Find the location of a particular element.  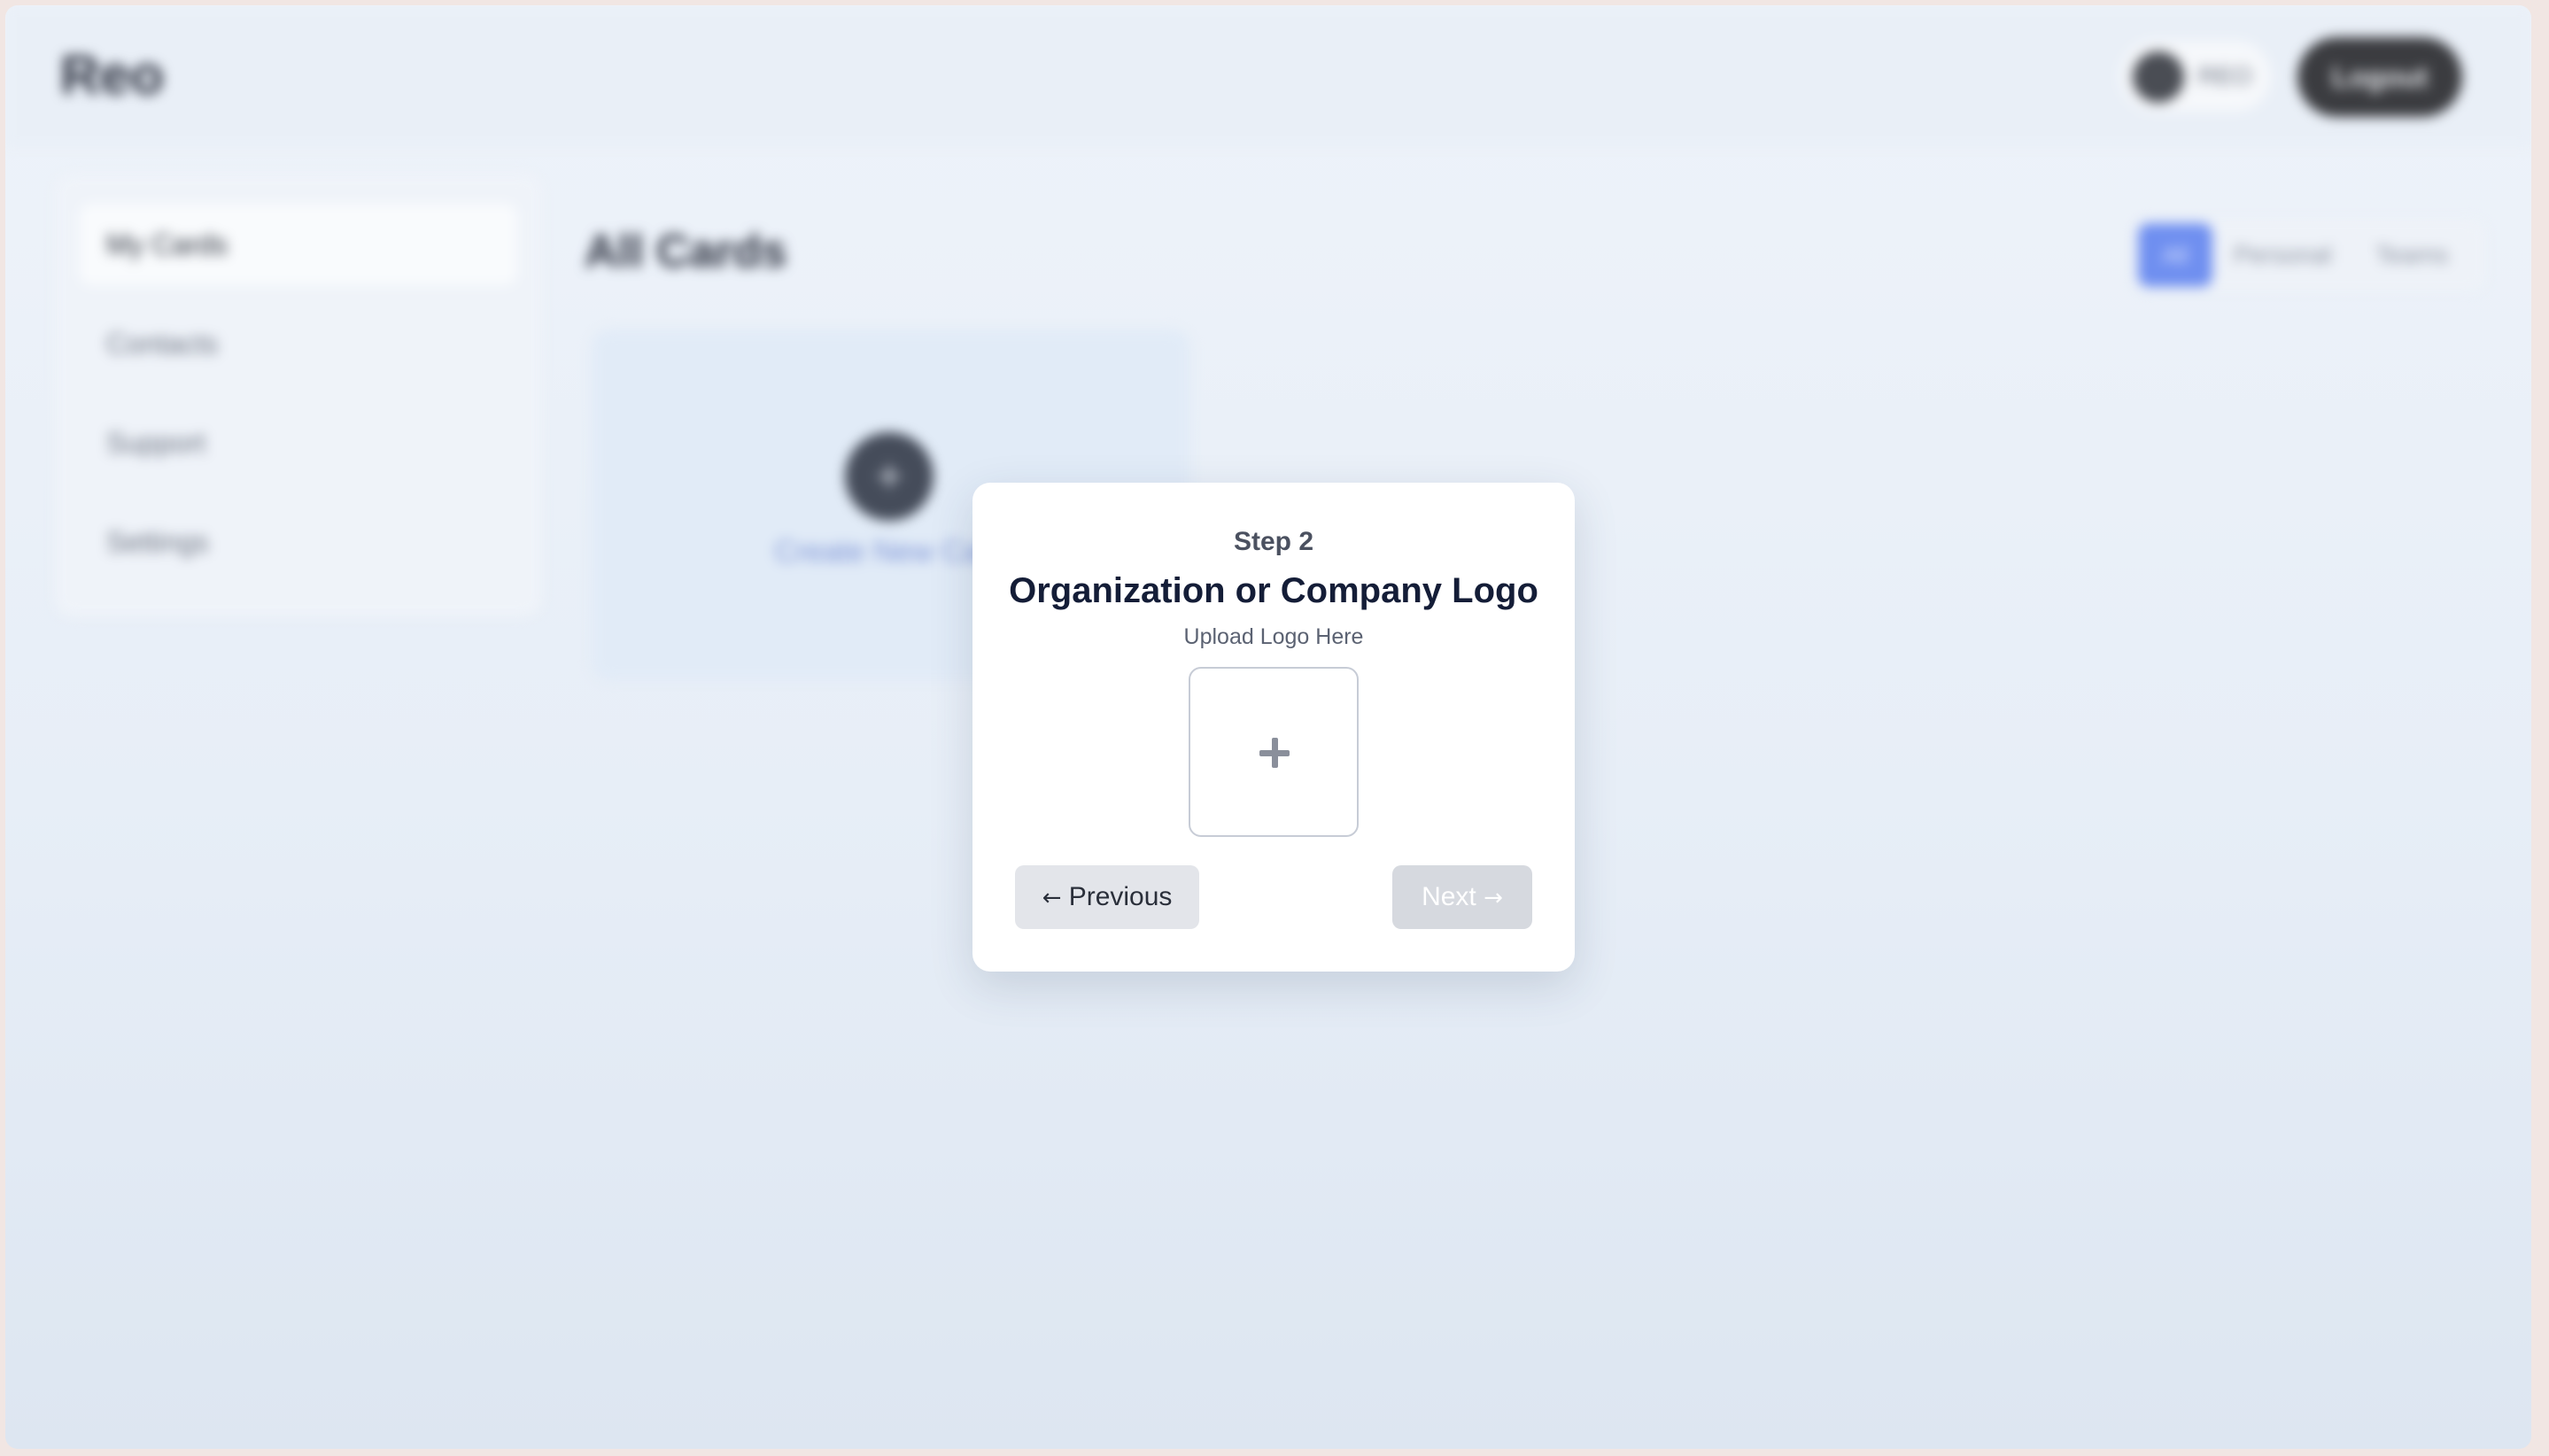

arrow-left-icon: ← is located at coordinates (1052, 898).